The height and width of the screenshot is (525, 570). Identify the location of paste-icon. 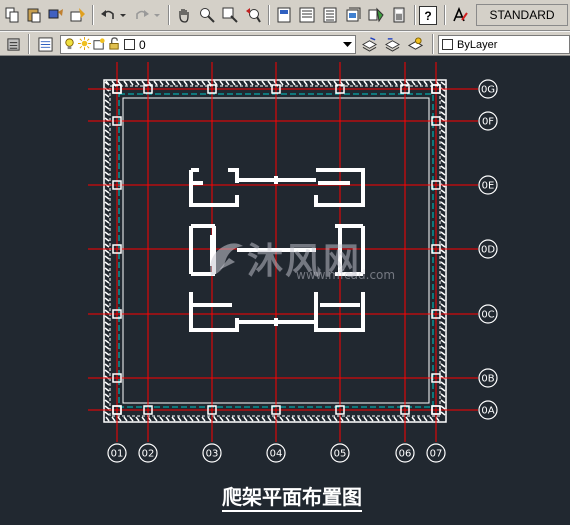
(34, 14).